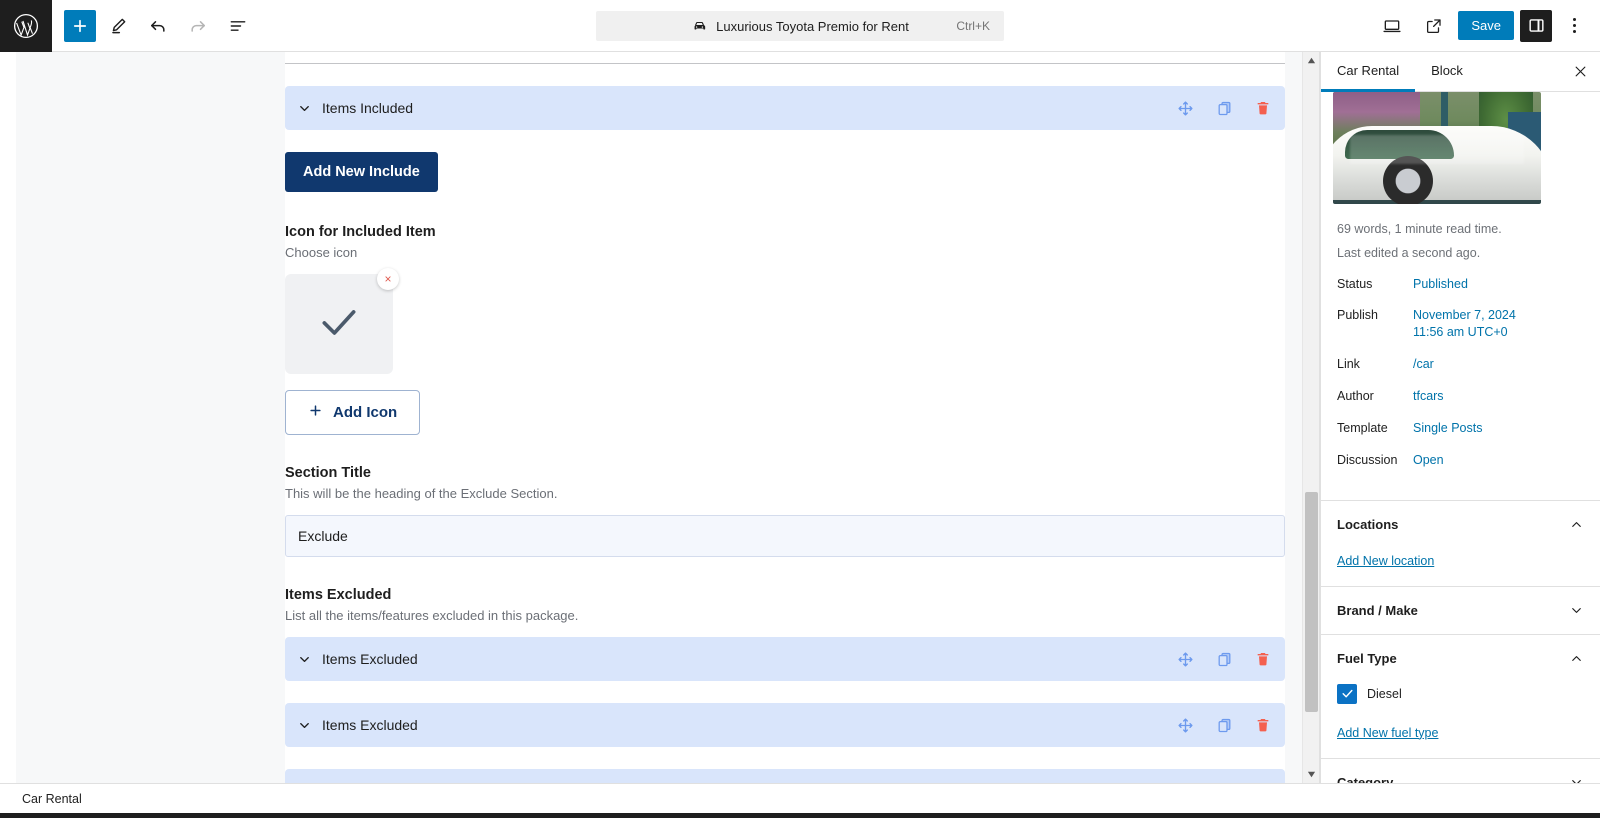 This screenshot has width=1600, height=818. What do you see at coordinates (1460, 770) in the screenshot?
I see `taxonomy-panel-category: Category` at bounding box center [1460, 770].